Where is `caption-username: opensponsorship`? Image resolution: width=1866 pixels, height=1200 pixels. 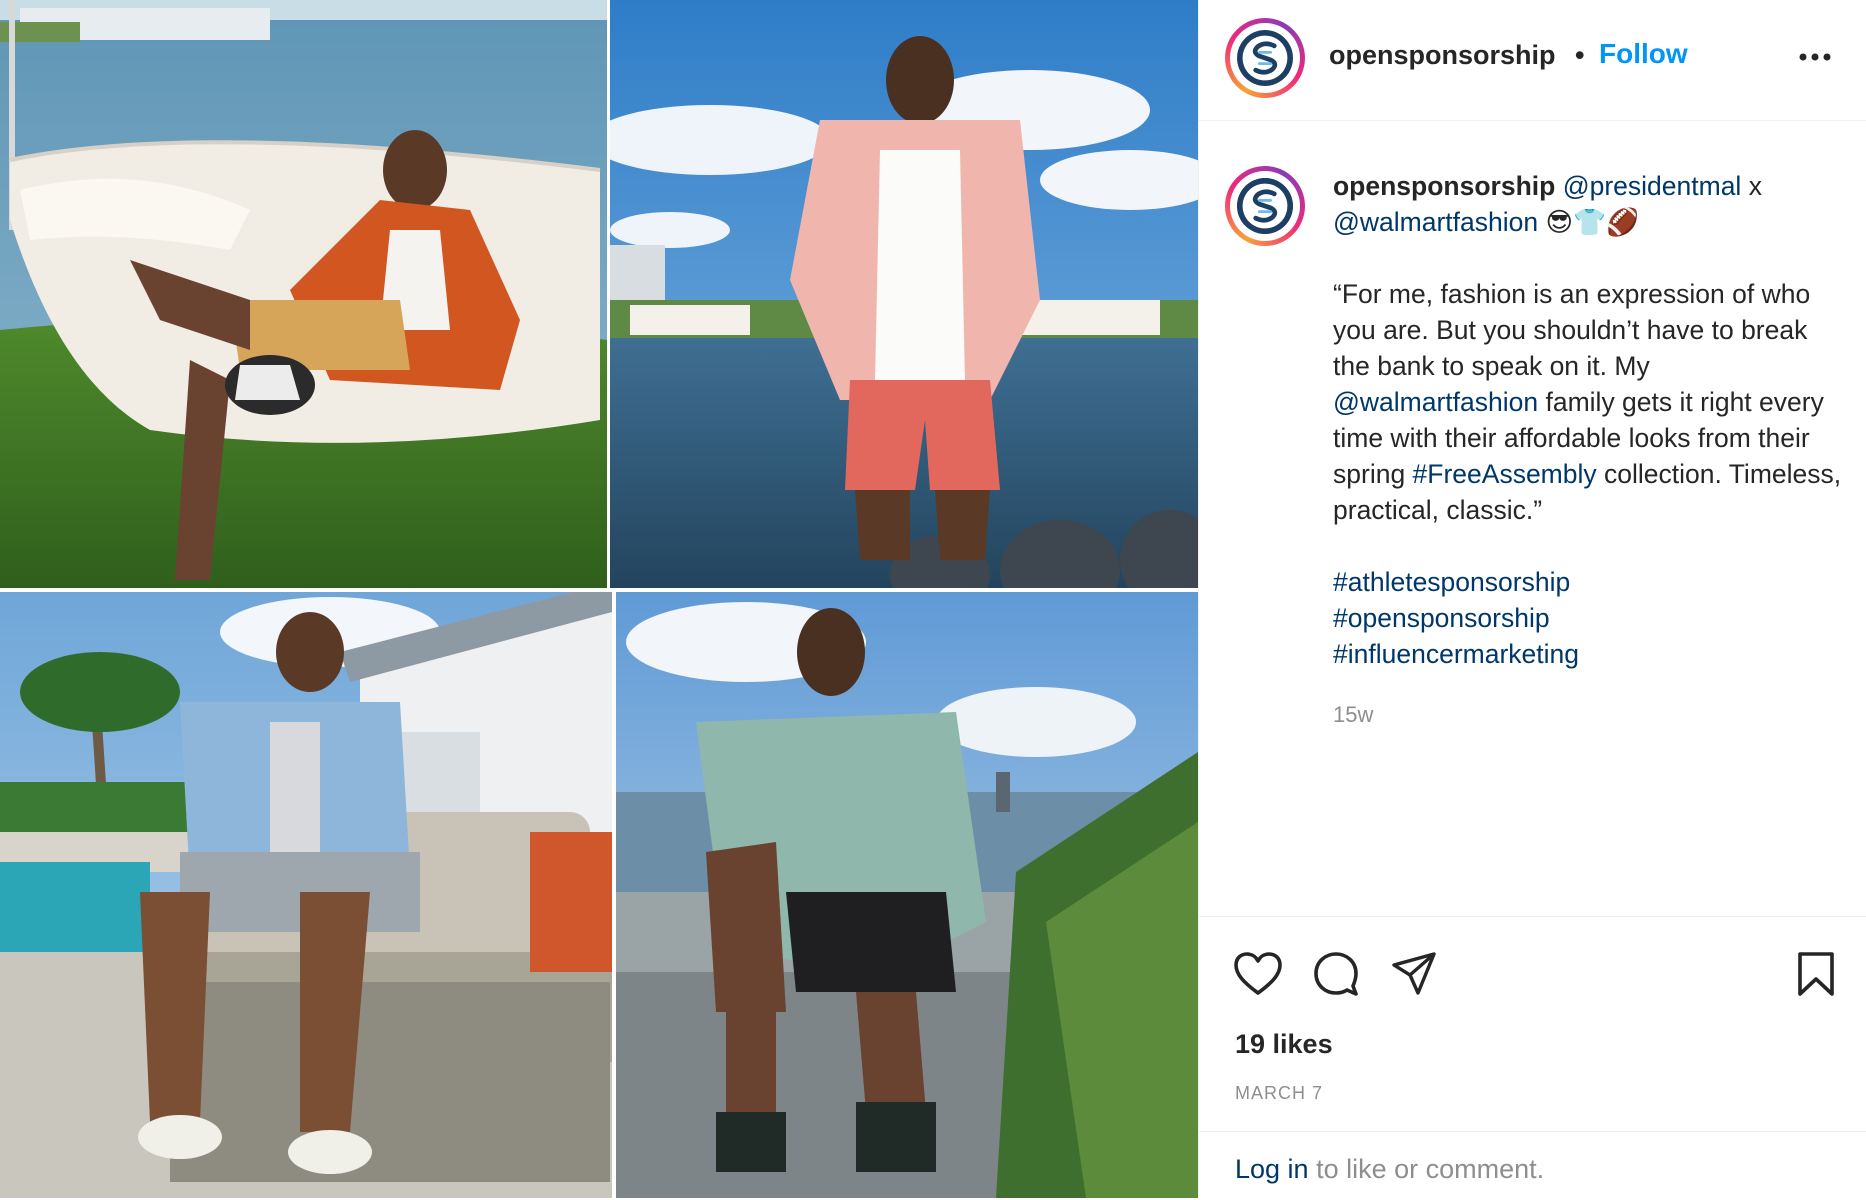
caption-username: opensponsorship is located at coordinates (1444, 186).